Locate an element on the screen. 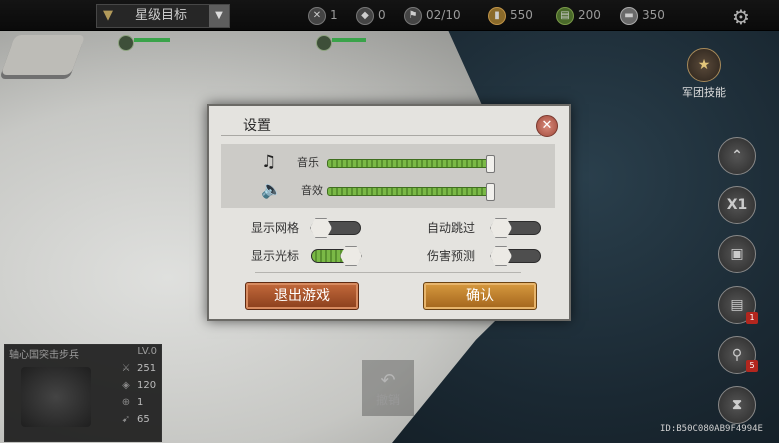  damage-preview-label: 伤害预测 is located at coordinates (451, 256).